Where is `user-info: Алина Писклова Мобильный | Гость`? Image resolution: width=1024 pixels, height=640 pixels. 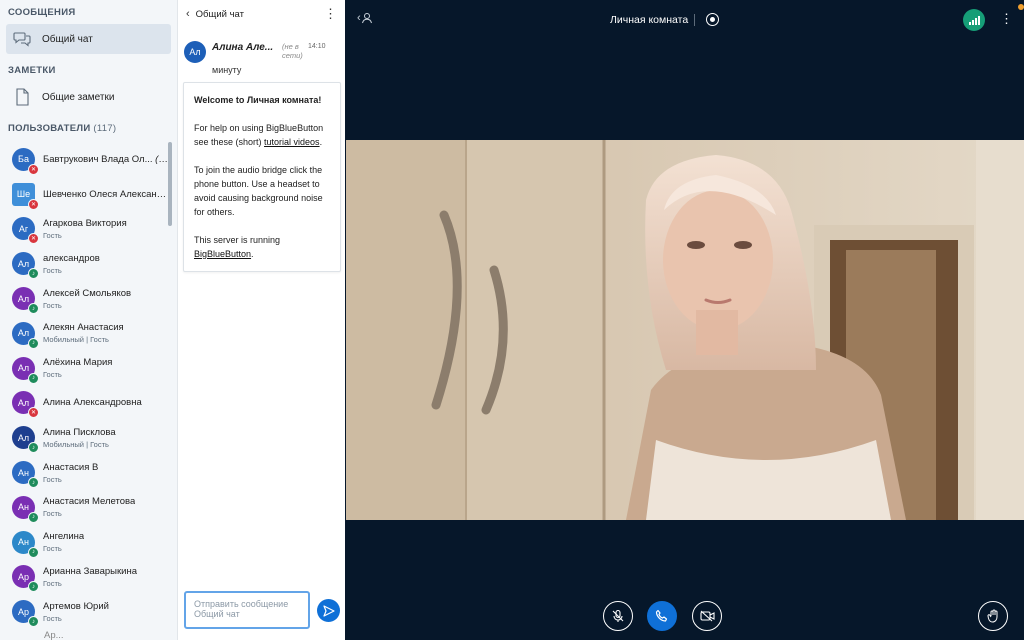 user-info: Алина Писклова Мобильный | Гость is located at coordinates (79, 438).